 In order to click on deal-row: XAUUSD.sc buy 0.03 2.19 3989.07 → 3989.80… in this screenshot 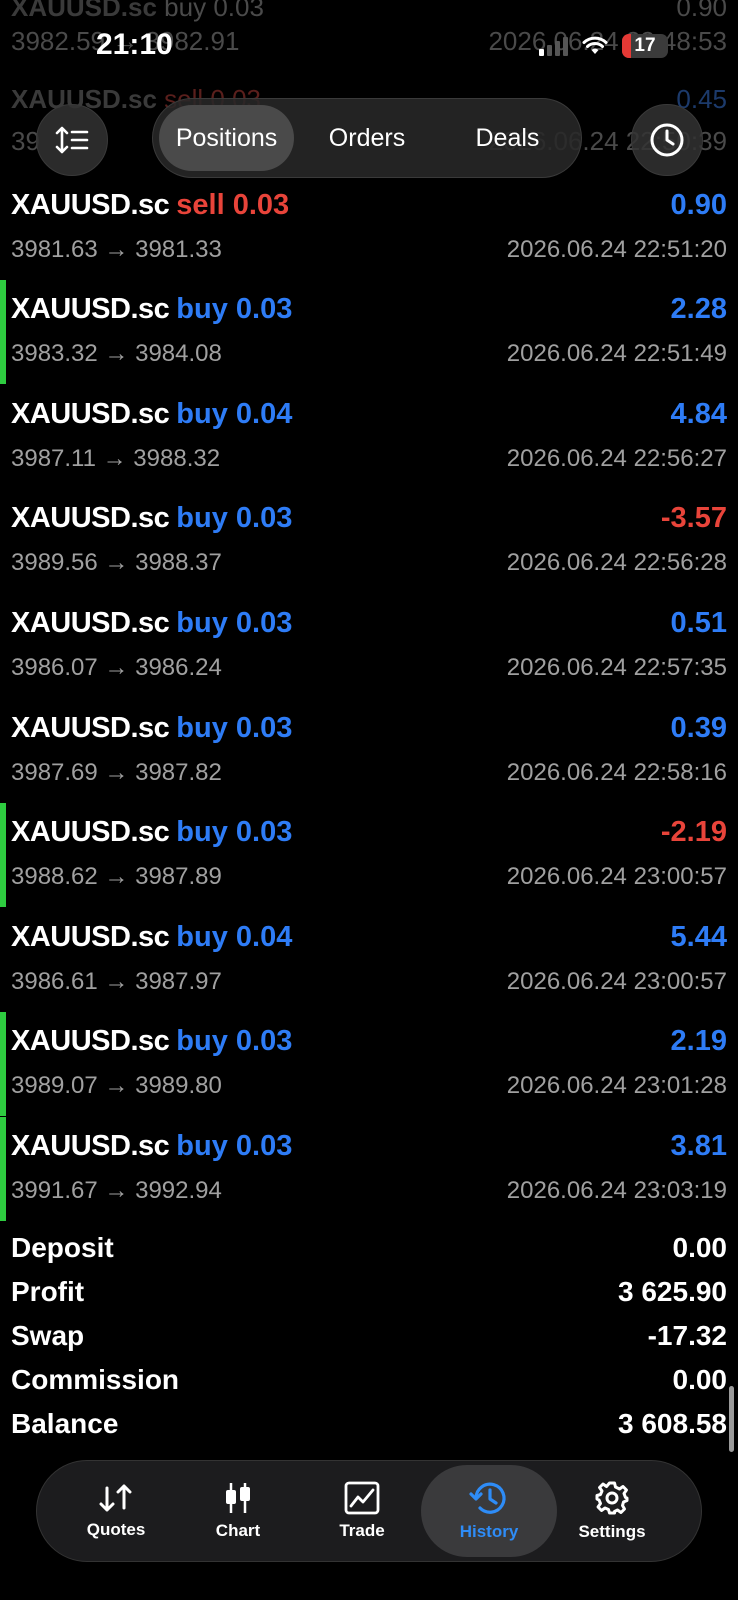, I will do `click(369, 1064)`.